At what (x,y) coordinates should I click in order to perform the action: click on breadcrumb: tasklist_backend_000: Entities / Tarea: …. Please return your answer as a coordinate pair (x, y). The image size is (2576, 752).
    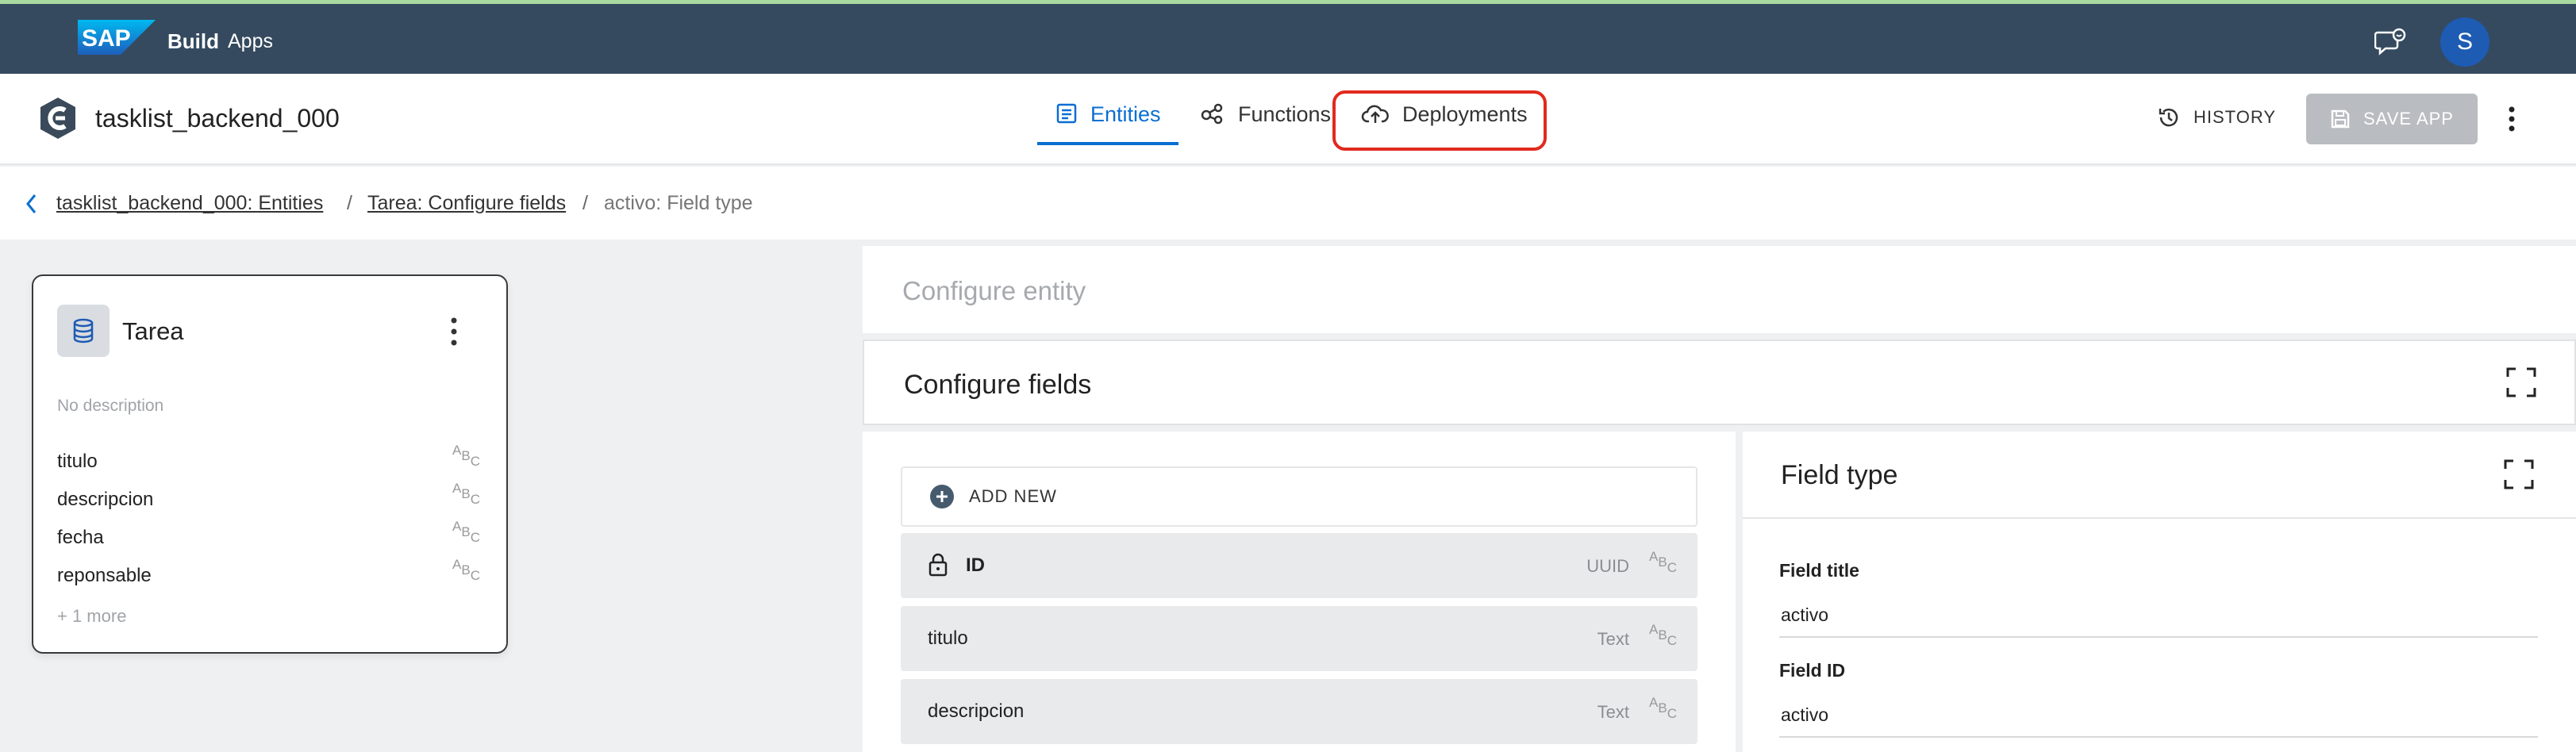
    Looking at the image, I should click on (1288, 203).